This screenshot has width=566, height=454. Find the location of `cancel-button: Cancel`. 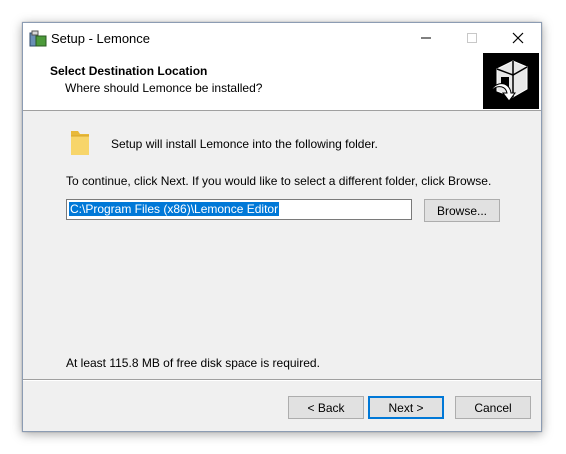

cancel-button: Cancel is located at coordinates (493, 407).